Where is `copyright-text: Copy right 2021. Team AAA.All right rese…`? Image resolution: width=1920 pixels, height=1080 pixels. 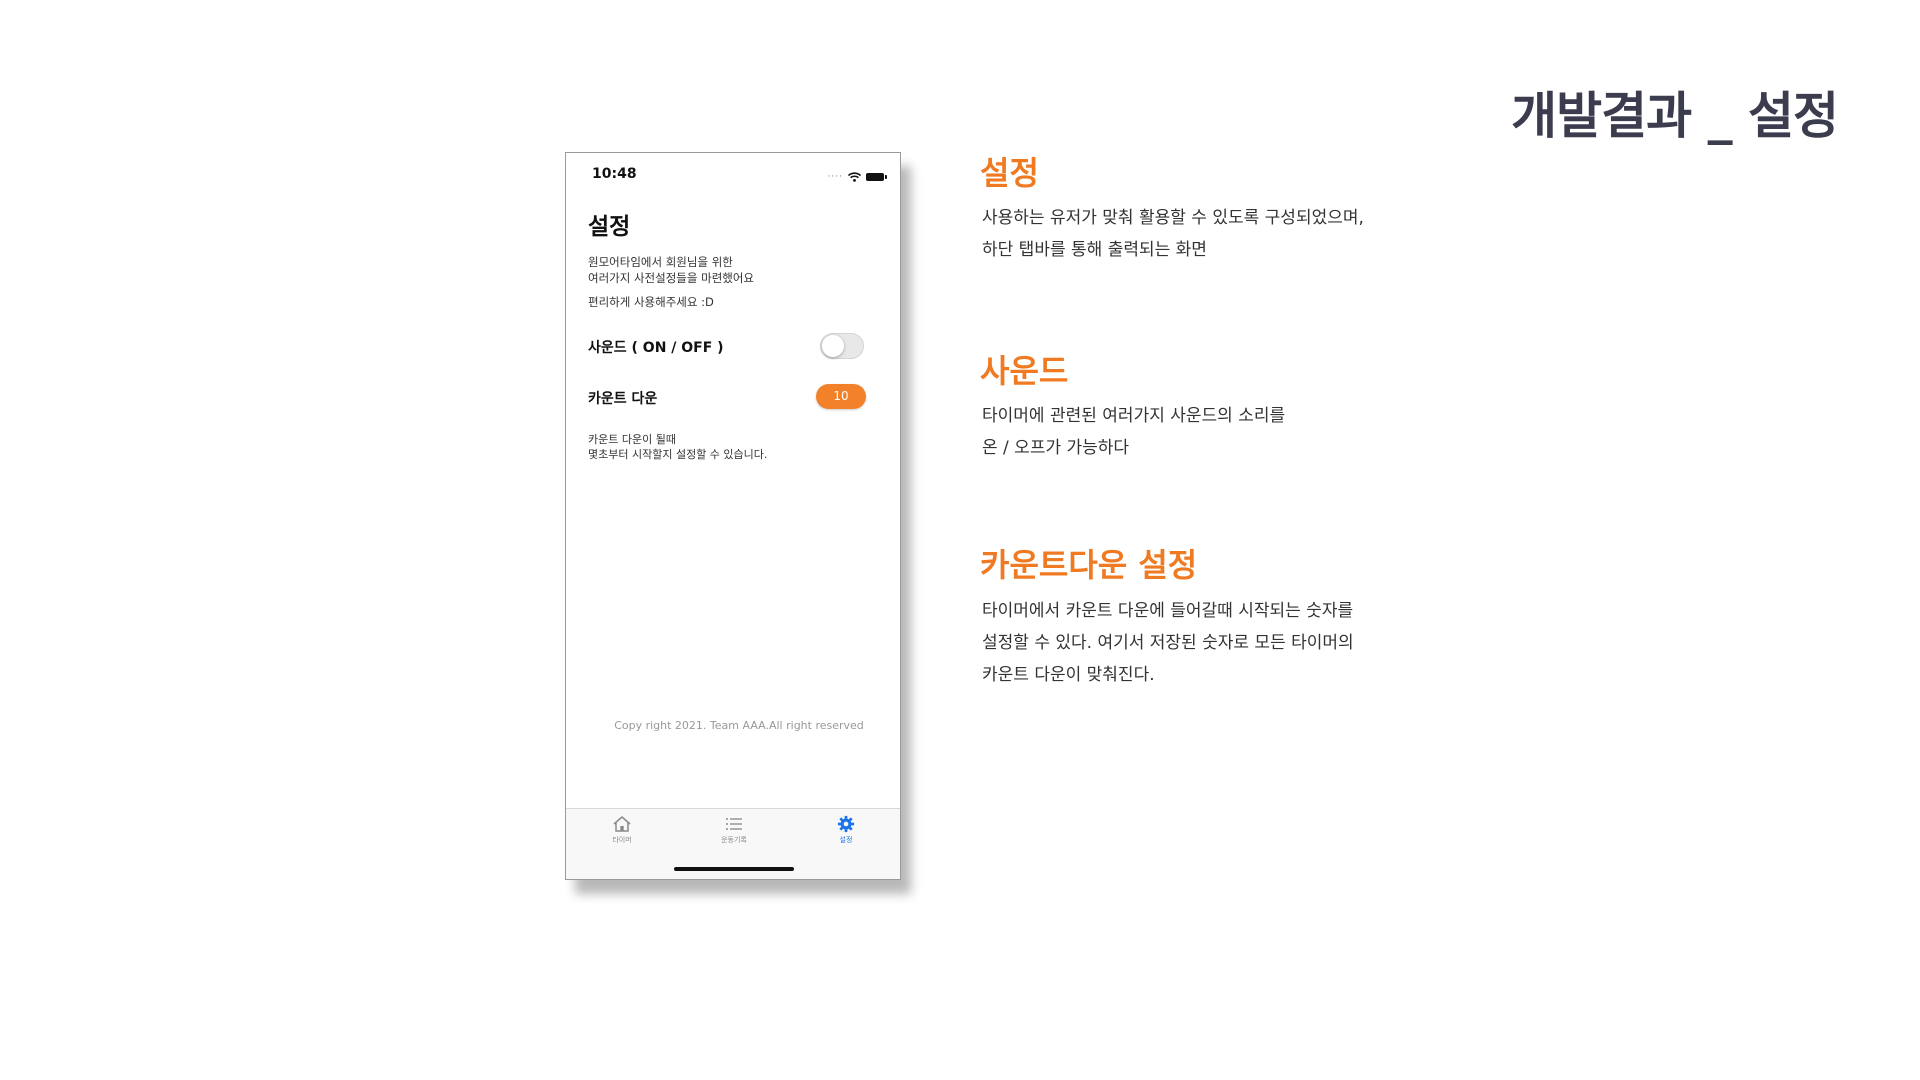 copyright-text: Copy right 2021. Team AAA.All right rese… is located at coordinates (739, 725).